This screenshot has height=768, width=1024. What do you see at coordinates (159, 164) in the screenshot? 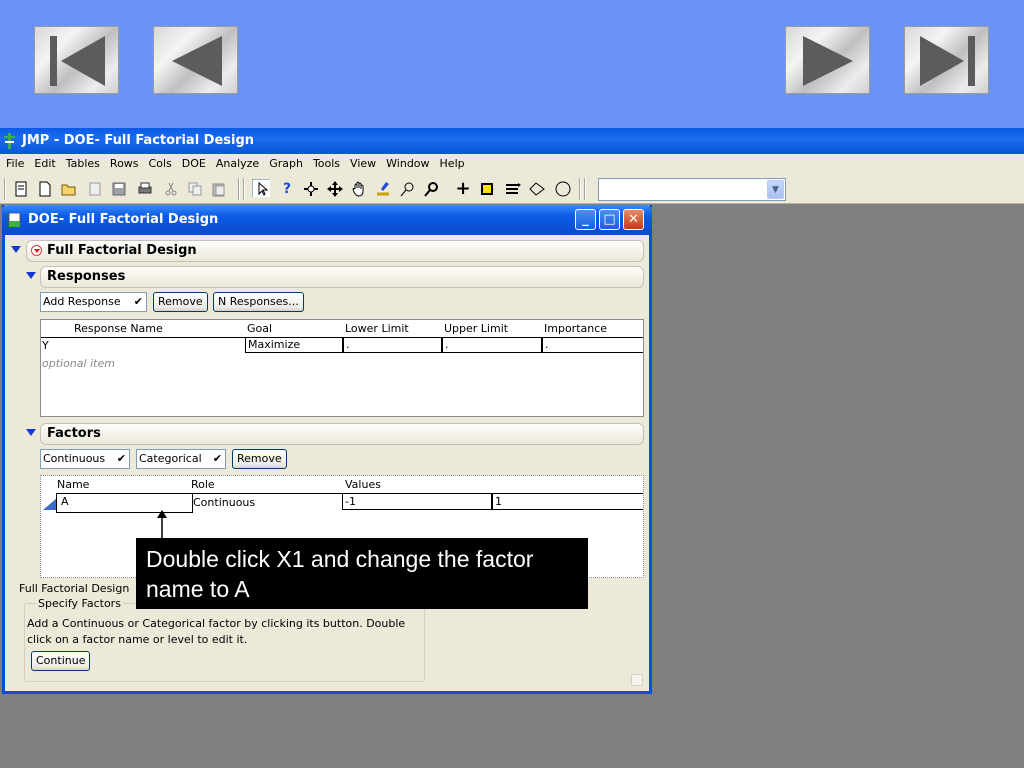
I see `menu-cols: Cols` at bounding box center [159, 164].